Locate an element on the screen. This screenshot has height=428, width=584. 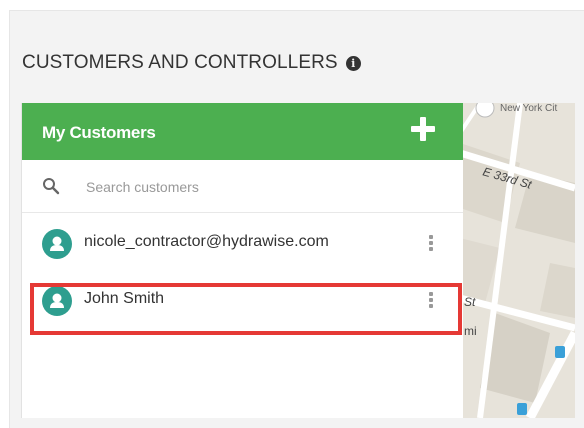
map-graphic: New York Cit E 33rd St St mi is located at coordinates (517, 260).